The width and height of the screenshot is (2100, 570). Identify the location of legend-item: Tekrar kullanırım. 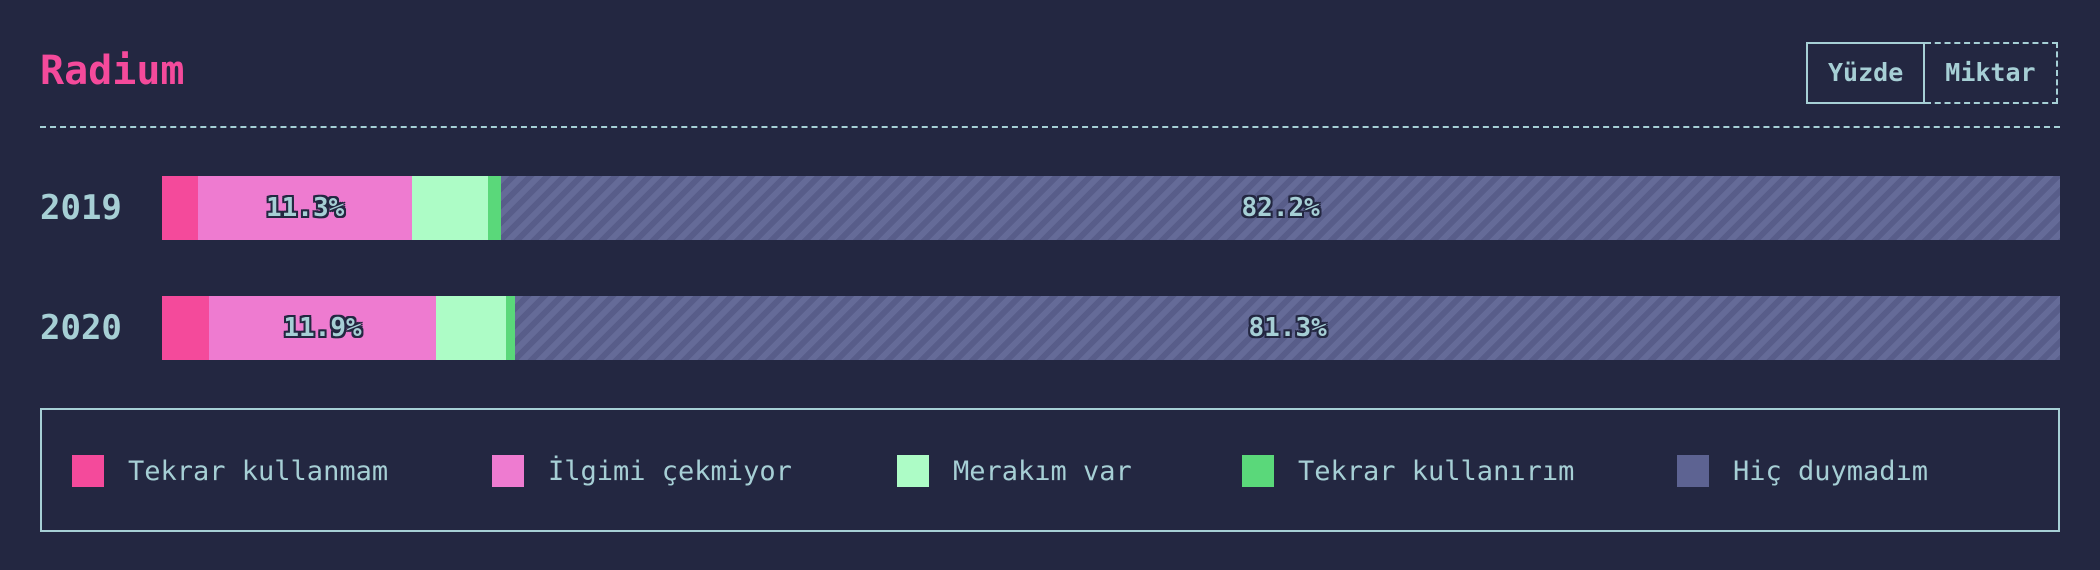
(1408, 471).